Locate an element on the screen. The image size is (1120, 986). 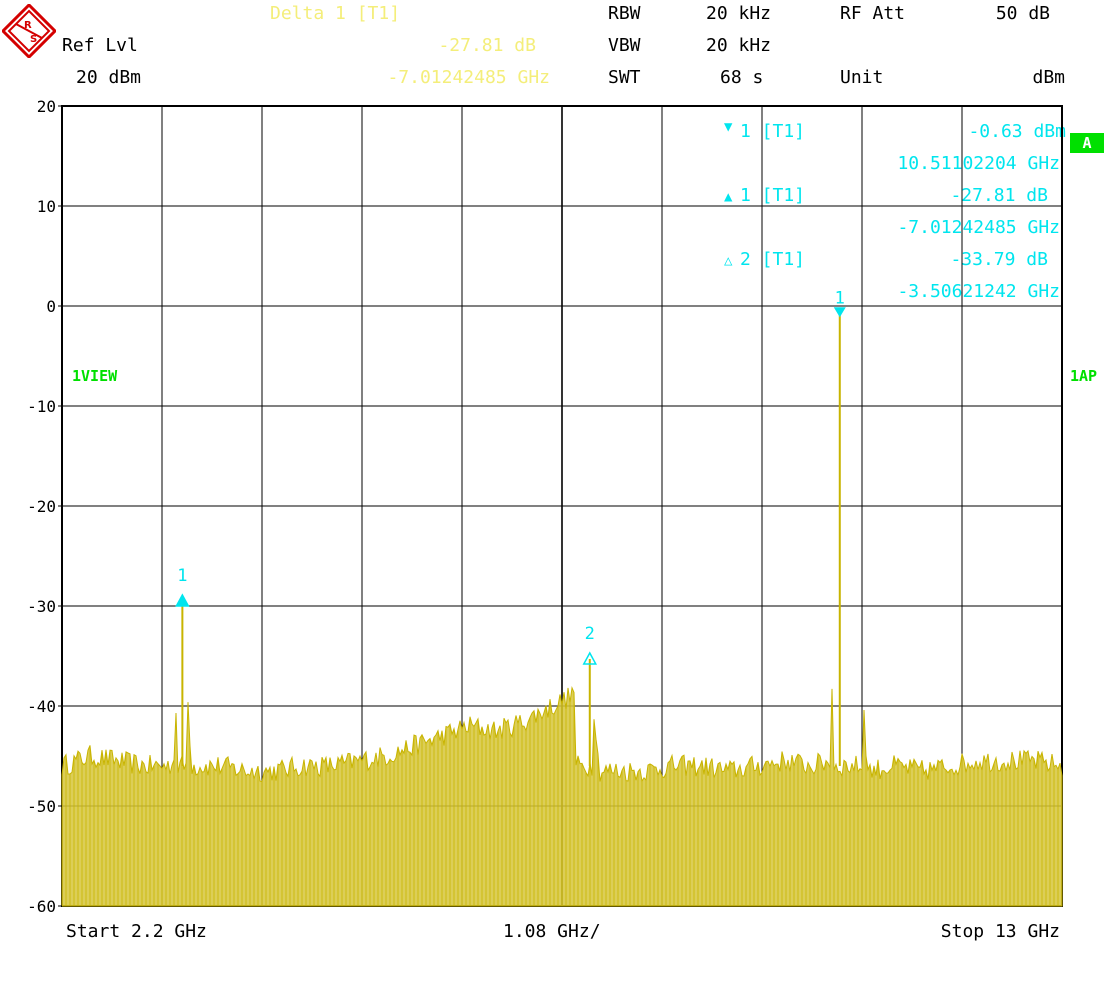
marker-up-triangle is located at coordinates (182, 600).